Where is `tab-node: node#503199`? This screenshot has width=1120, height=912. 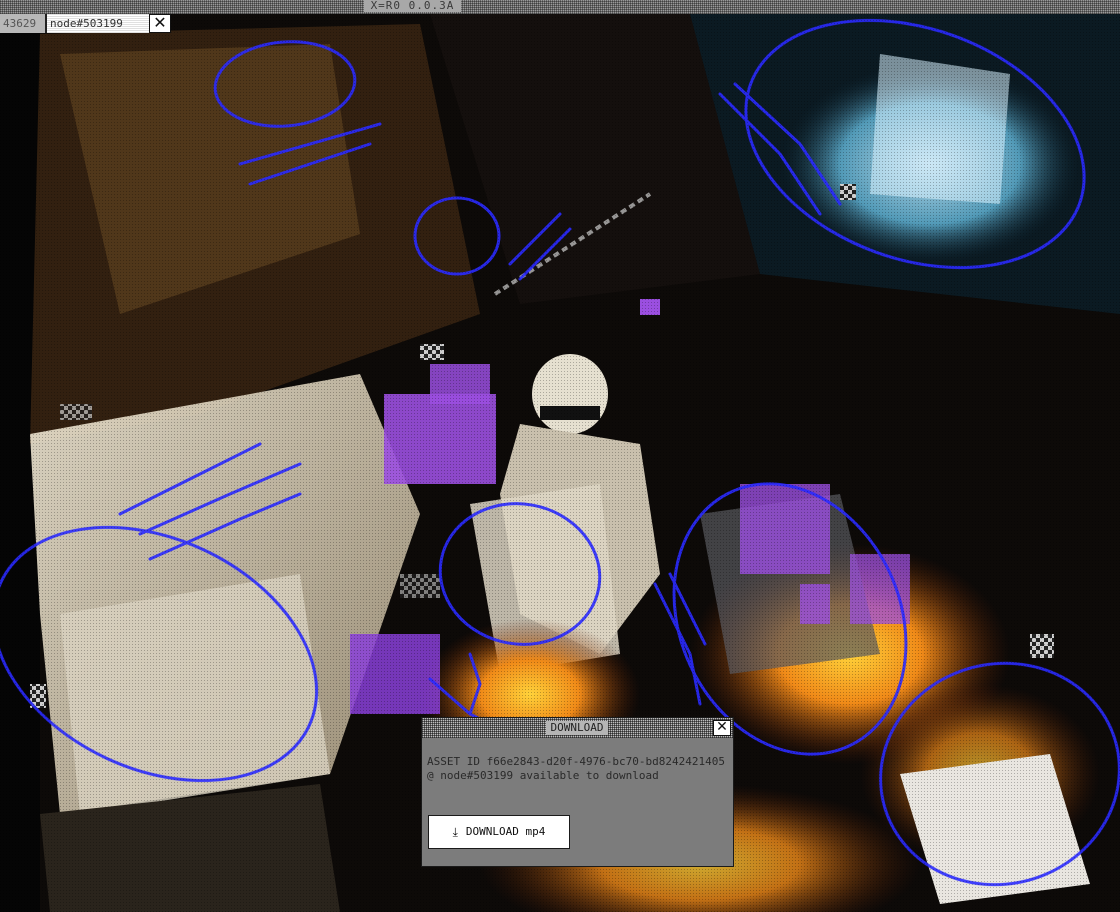 tab-node: node#503199 is located at coordinates (98, 23).